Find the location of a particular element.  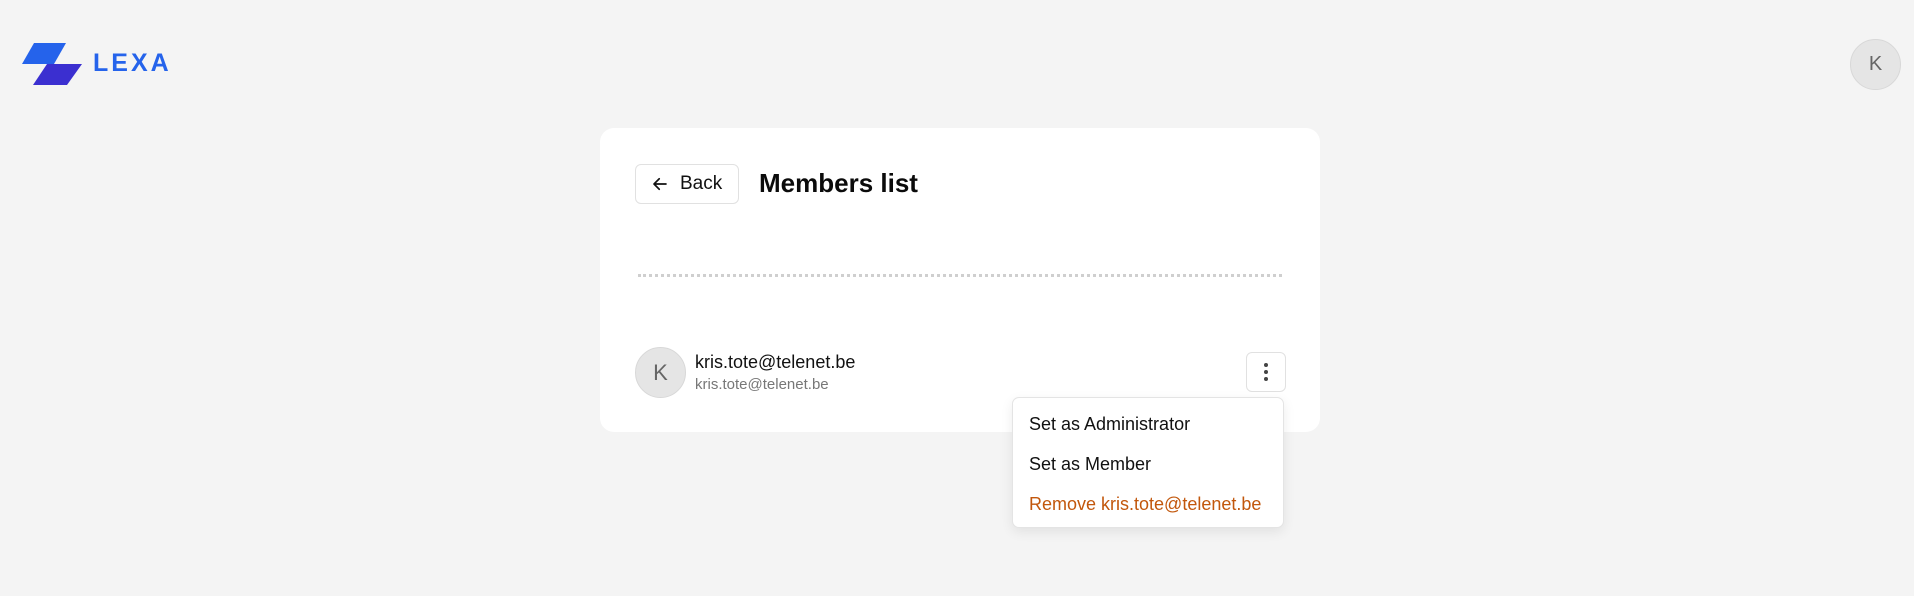

member-name: kris.tote@telenet.be is located at coordinates (775, 362).